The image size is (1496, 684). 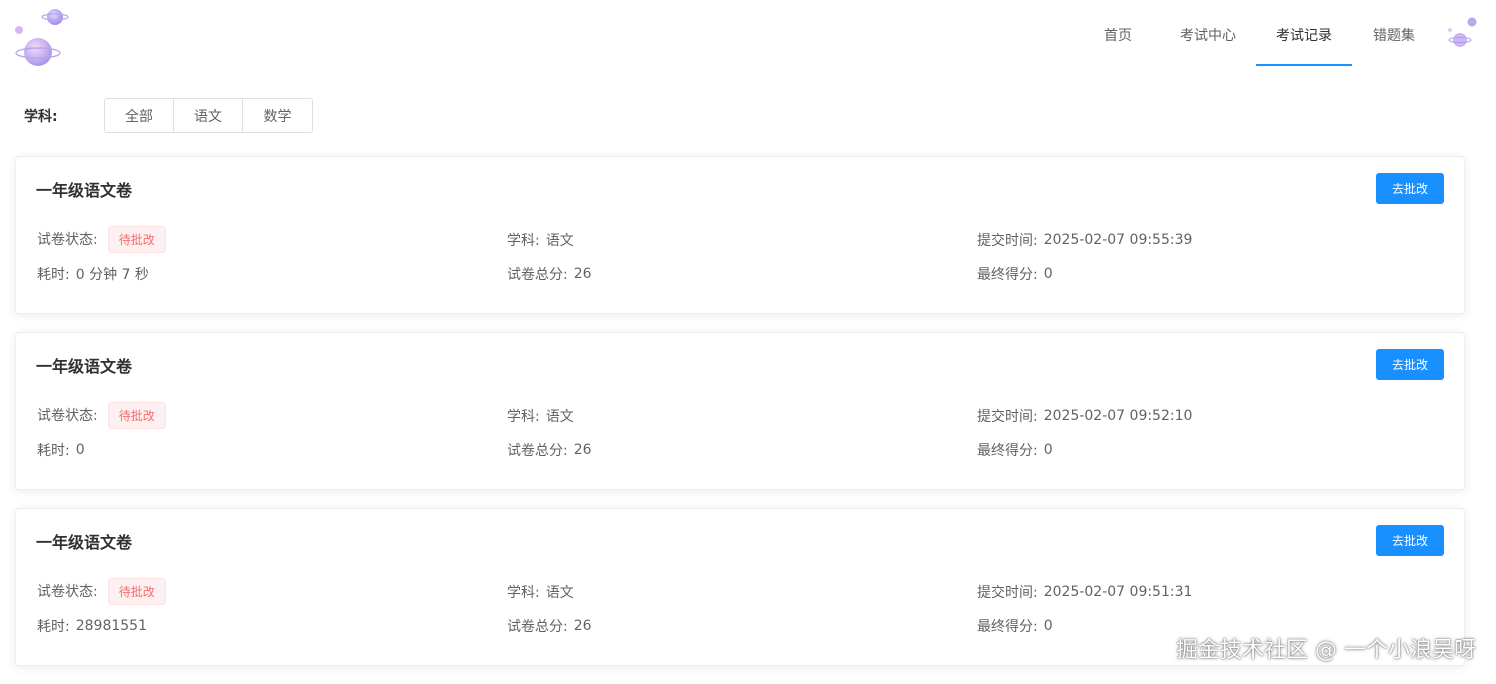 I want to click on subject-filter-label: 学科:, so click(x=64, y=116).